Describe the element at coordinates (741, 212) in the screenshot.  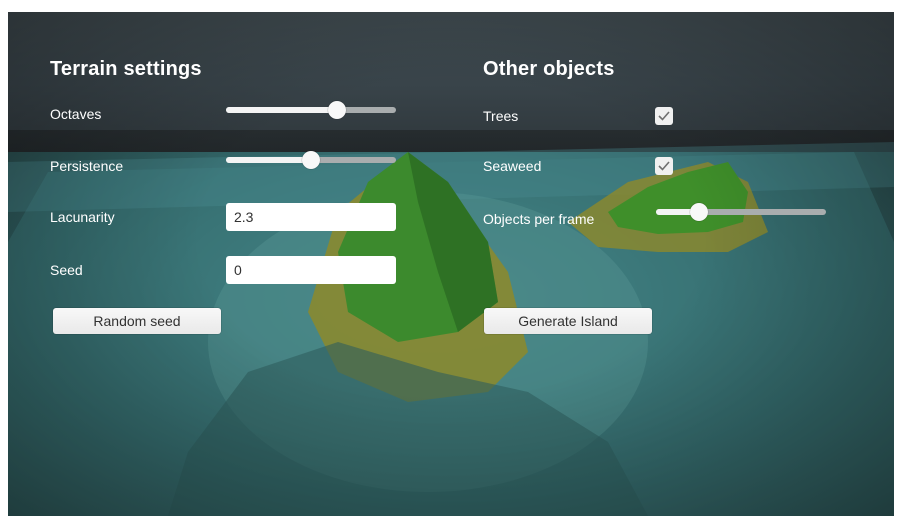
I see `objects-per-frame-slider` at that location.